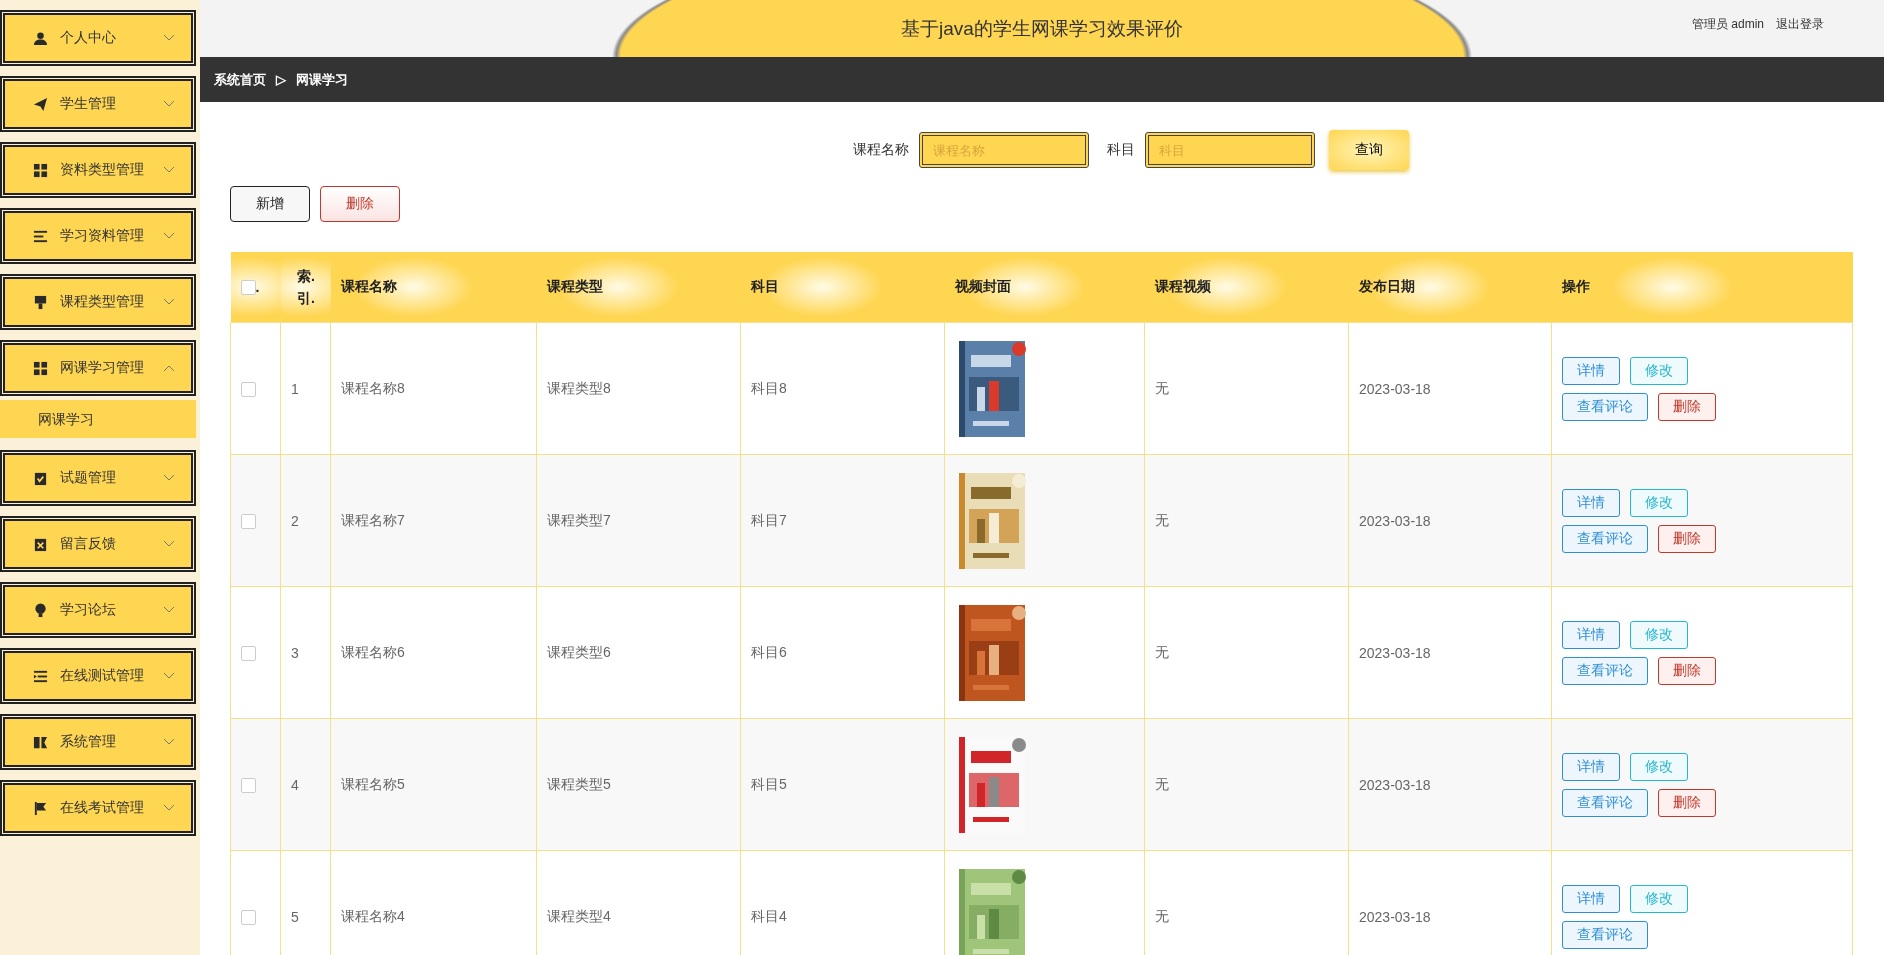  I want to click on column-header: 索.引., so click(305, 287).